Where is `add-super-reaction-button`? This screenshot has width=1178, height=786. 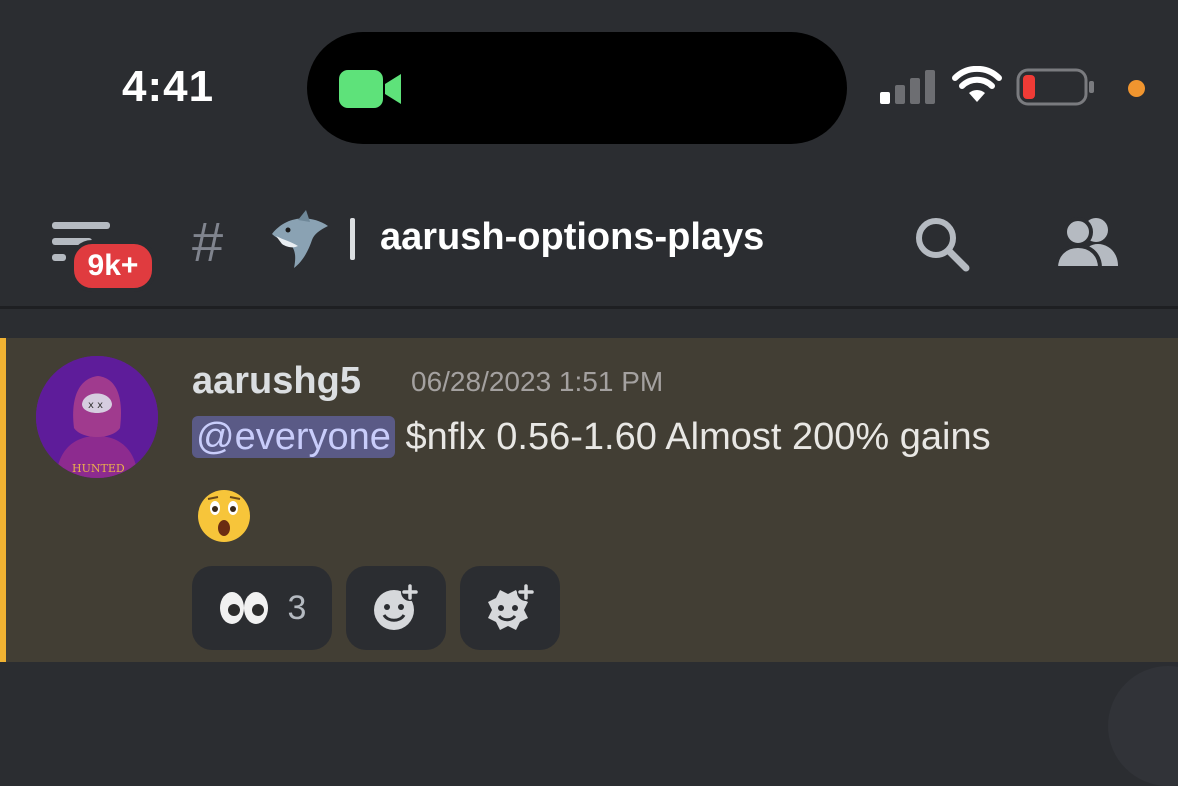 add-super-reaction-button is located at coordinates (510, 608).